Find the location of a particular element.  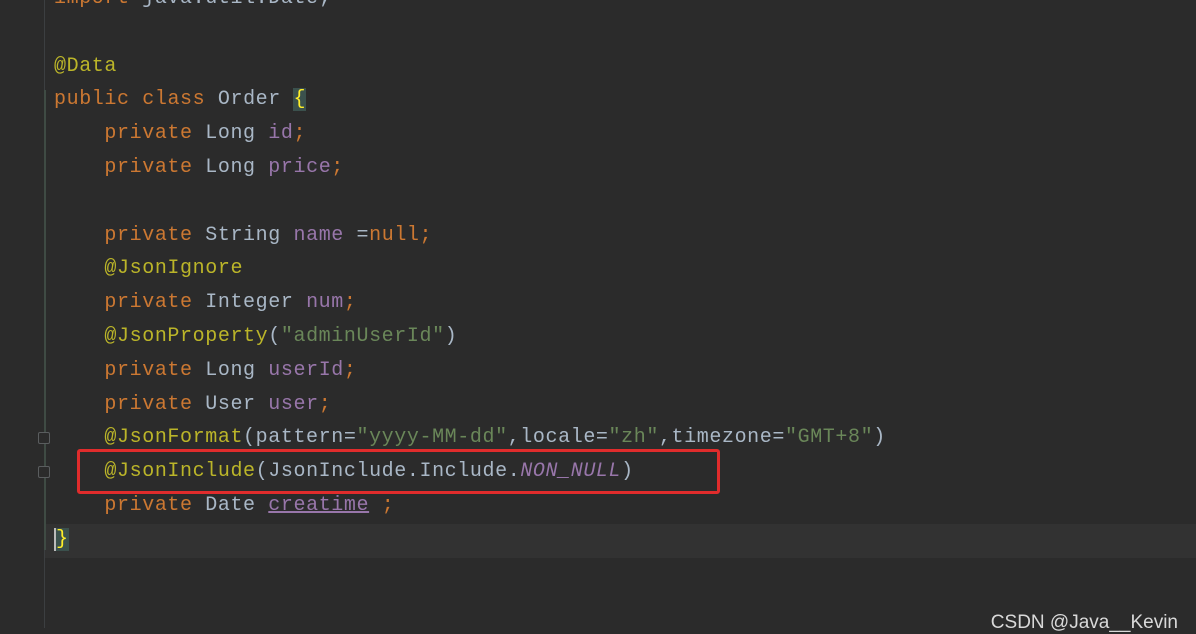

fold-guide is located at coordinates (45, 320).